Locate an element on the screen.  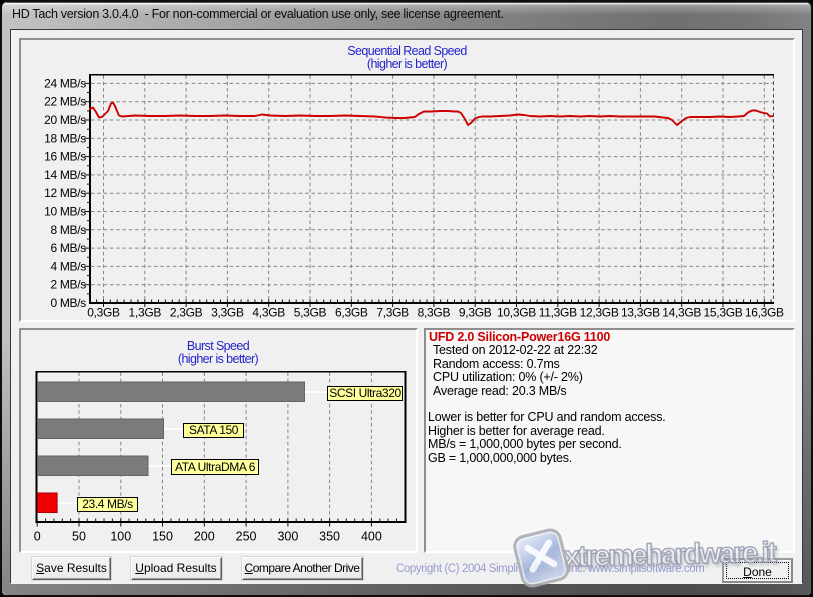
svg-text: 2,3GB is located at coordinates (186, 313).